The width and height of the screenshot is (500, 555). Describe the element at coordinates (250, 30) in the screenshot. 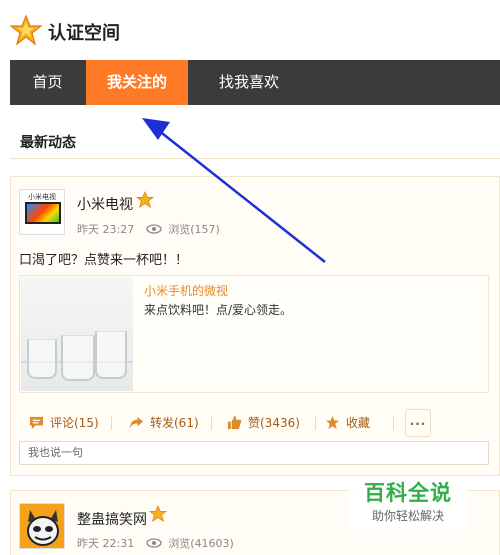

I see `header: 认证空间` at that location.